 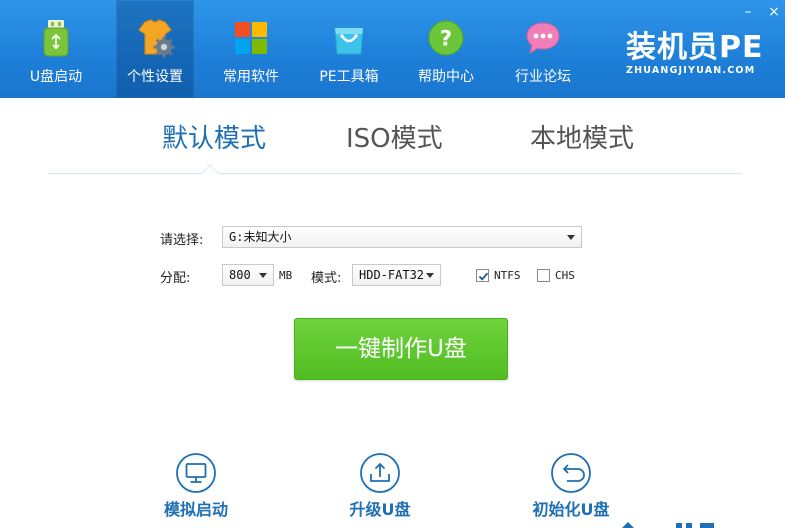 I want to click on one-click-make-usb-button: 一键制作U盘, so click(x=401, y=349).